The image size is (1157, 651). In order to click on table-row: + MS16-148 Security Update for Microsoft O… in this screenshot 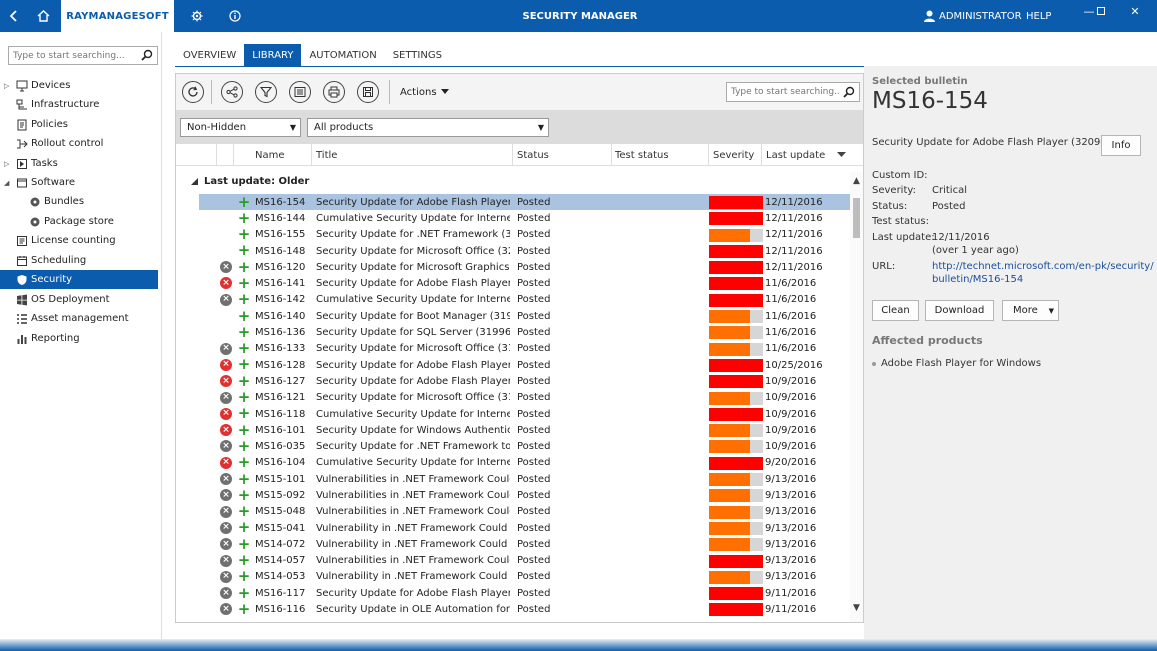, I will do `click(513, 251)`.